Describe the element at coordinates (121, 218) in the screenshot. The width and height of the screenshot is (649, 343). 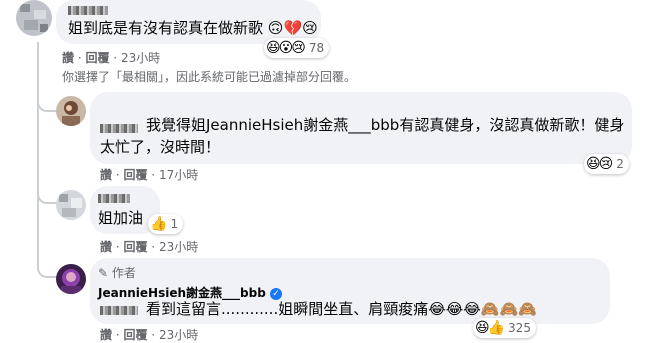
I see `reply-text: 姐加油` at that location.